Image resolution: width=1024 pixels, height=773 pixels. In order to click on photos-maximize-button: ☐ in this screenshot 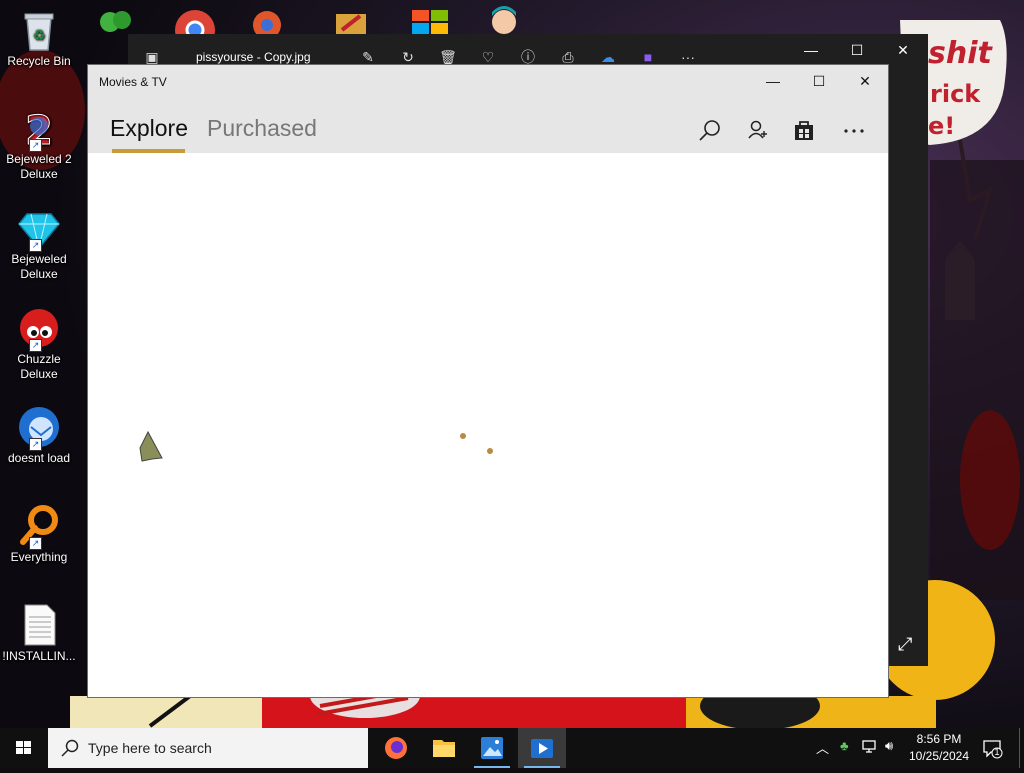, I will do `click(857, 50)`.